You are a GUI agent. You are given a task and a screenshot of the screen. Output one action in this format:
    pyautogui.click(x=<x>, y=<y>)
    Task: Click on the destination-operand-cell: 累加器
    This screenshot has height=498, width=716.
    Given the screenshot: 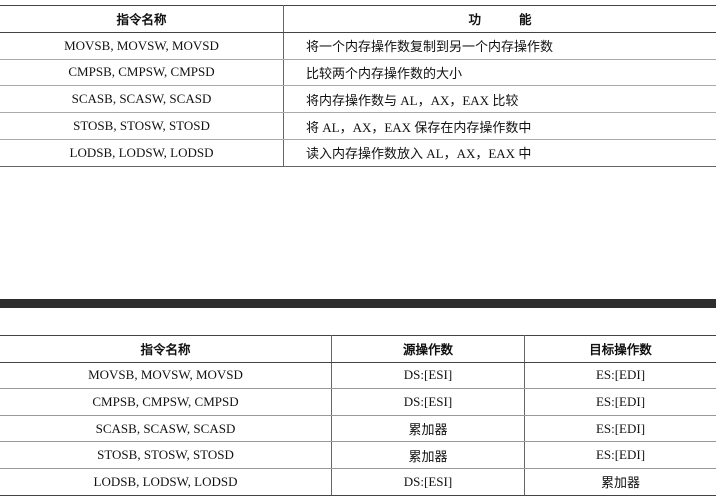 What is the action you would take?
    pyautogui.click(x=620, y=482)
    